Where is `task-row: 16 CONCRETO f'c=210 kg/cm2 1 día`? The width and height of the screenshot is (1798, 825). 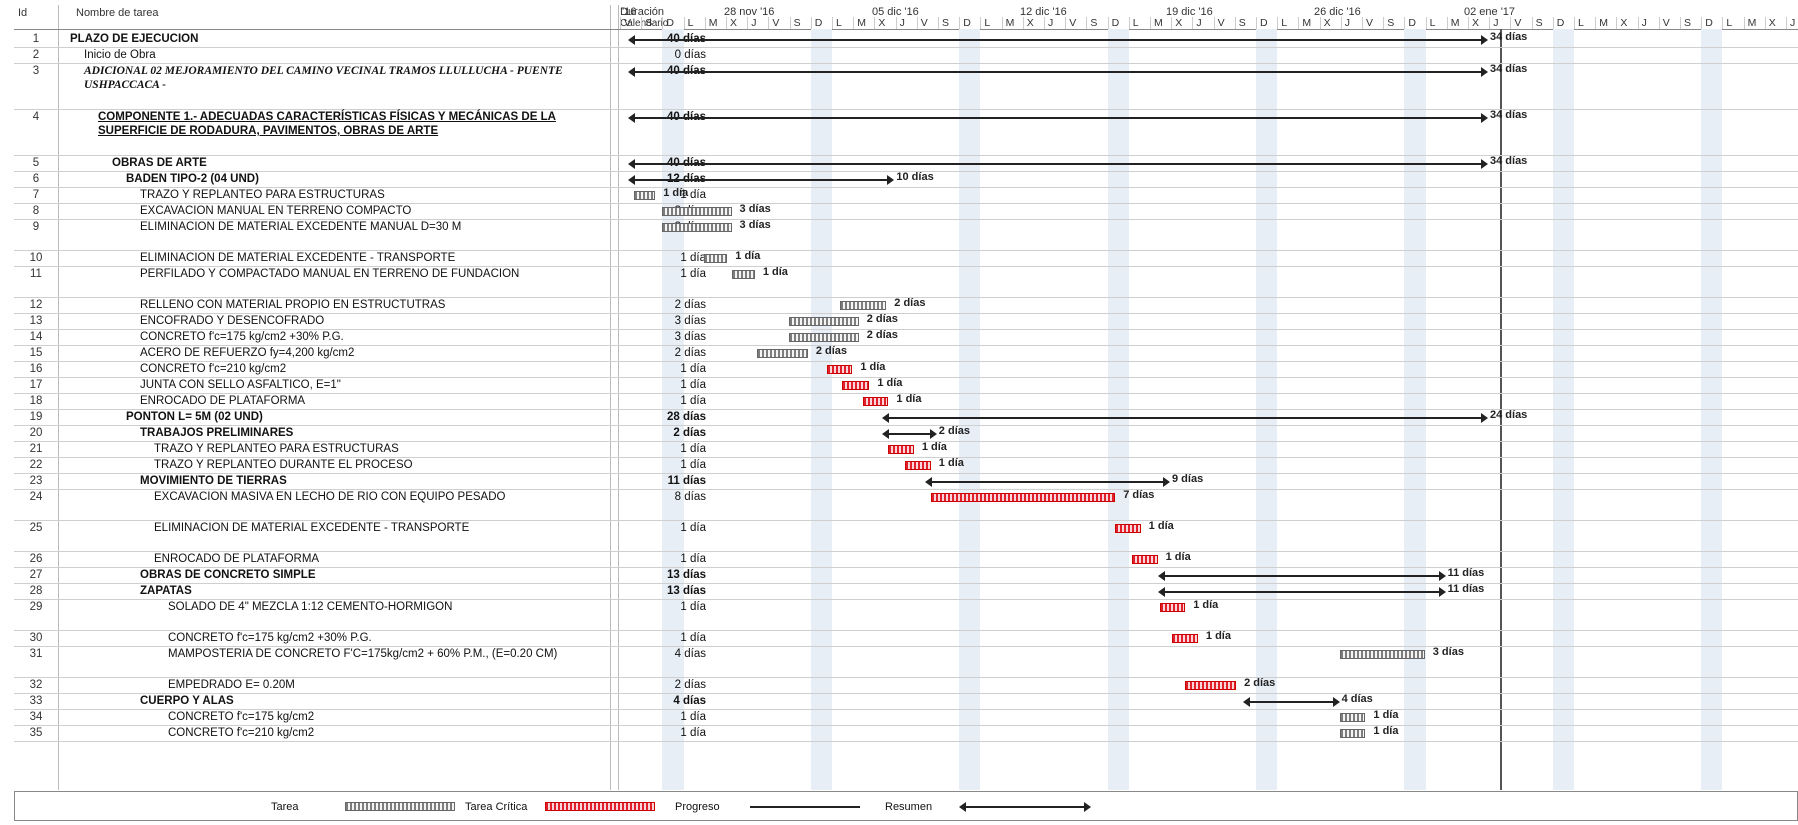
task-row: 16 CONCRETO f'c=210 kg/cm2 1 día is located at coordinates (906, 369).